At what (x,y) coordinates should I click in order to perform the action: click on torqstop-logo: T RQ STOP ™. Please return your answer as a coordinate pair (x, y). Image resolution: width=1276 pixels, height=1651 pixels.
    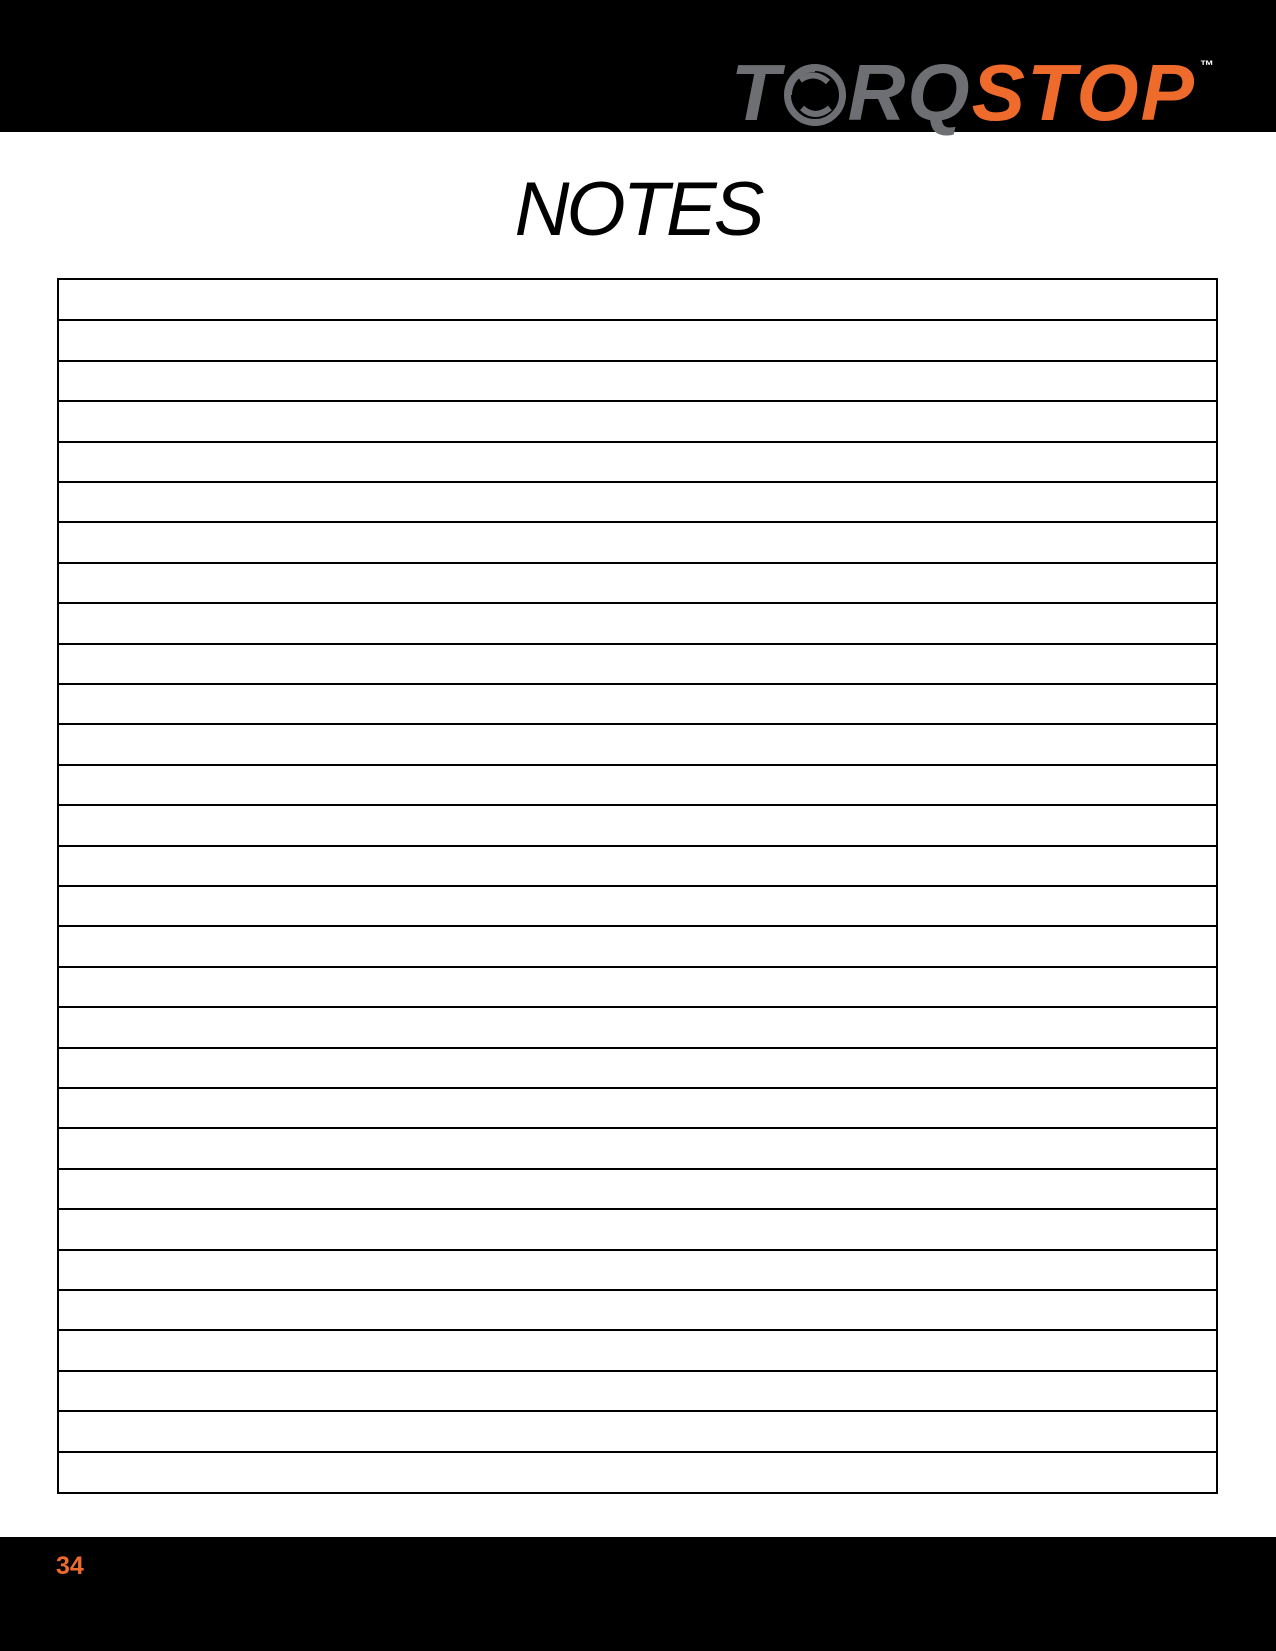
    Looking at the image, I should click on (972, 93).